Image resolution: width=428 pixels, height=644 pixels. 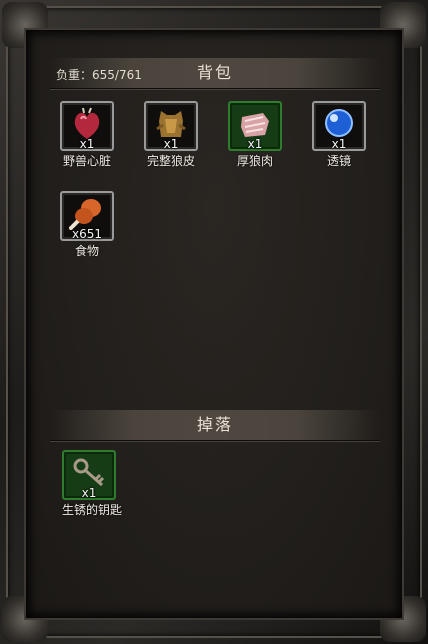 I want to click on item-name: 完整狼皮, so click(x=170, y=161).